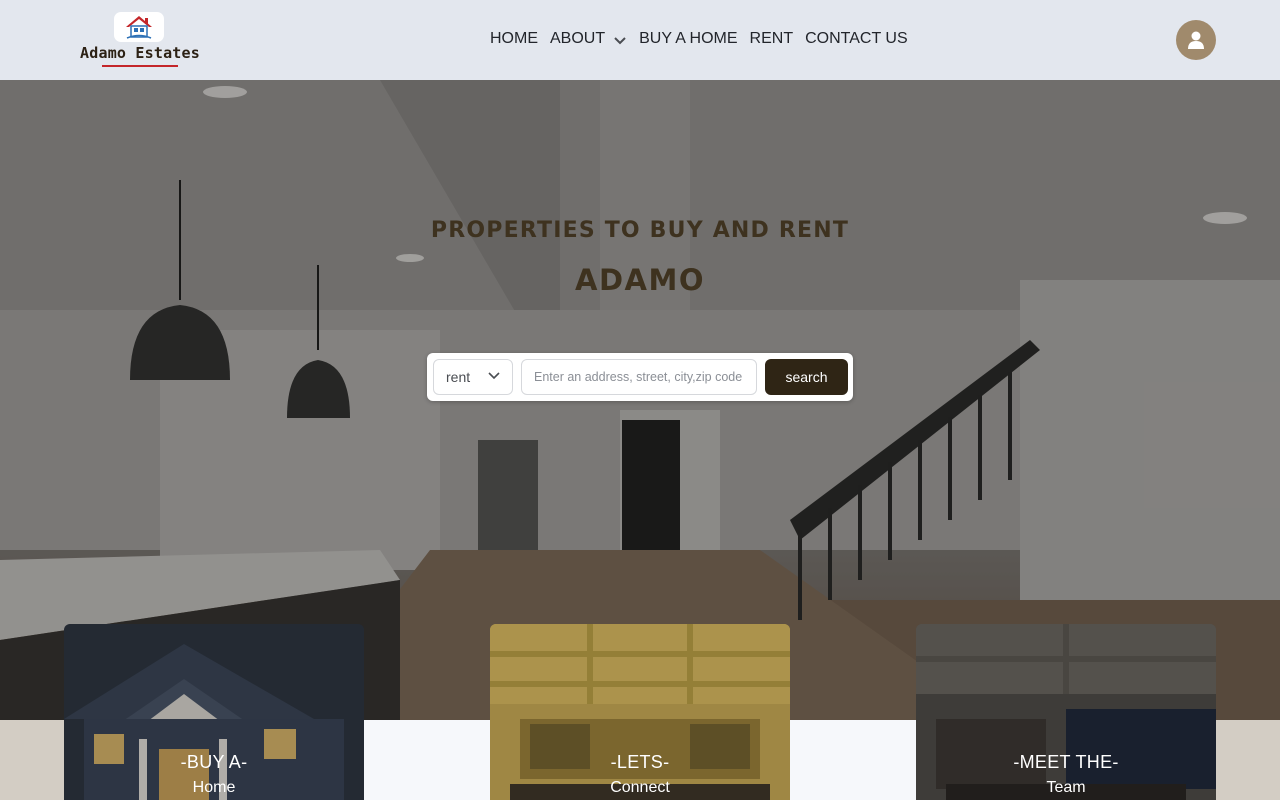 The height and width of the screenshot is (800, 1280). I want to click on listing-type-select: rent, so click(473, 377).